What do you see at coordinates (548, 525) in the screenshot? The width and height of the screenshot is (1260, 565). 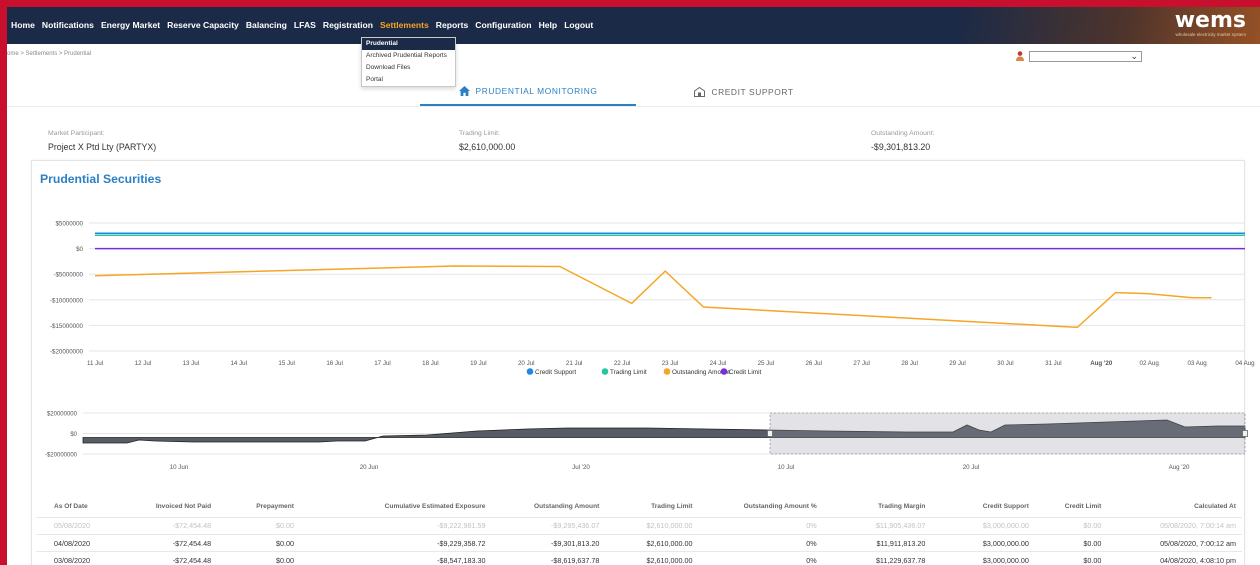 I see `table-cell: -$9,295,436.07` at bounding box center [548, 525].